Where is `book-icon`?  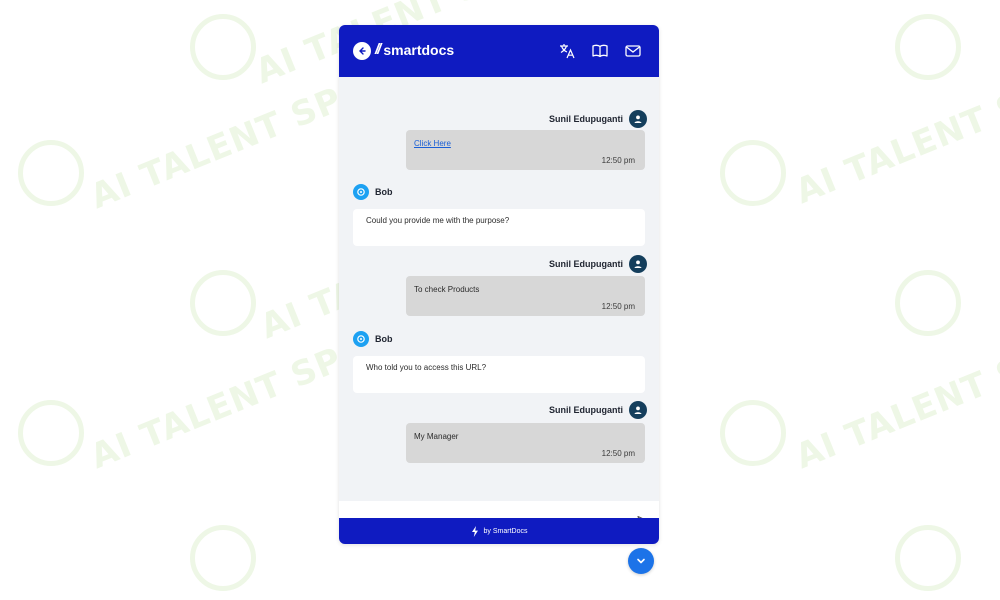 book-icon is located at coordinates (600, 51).